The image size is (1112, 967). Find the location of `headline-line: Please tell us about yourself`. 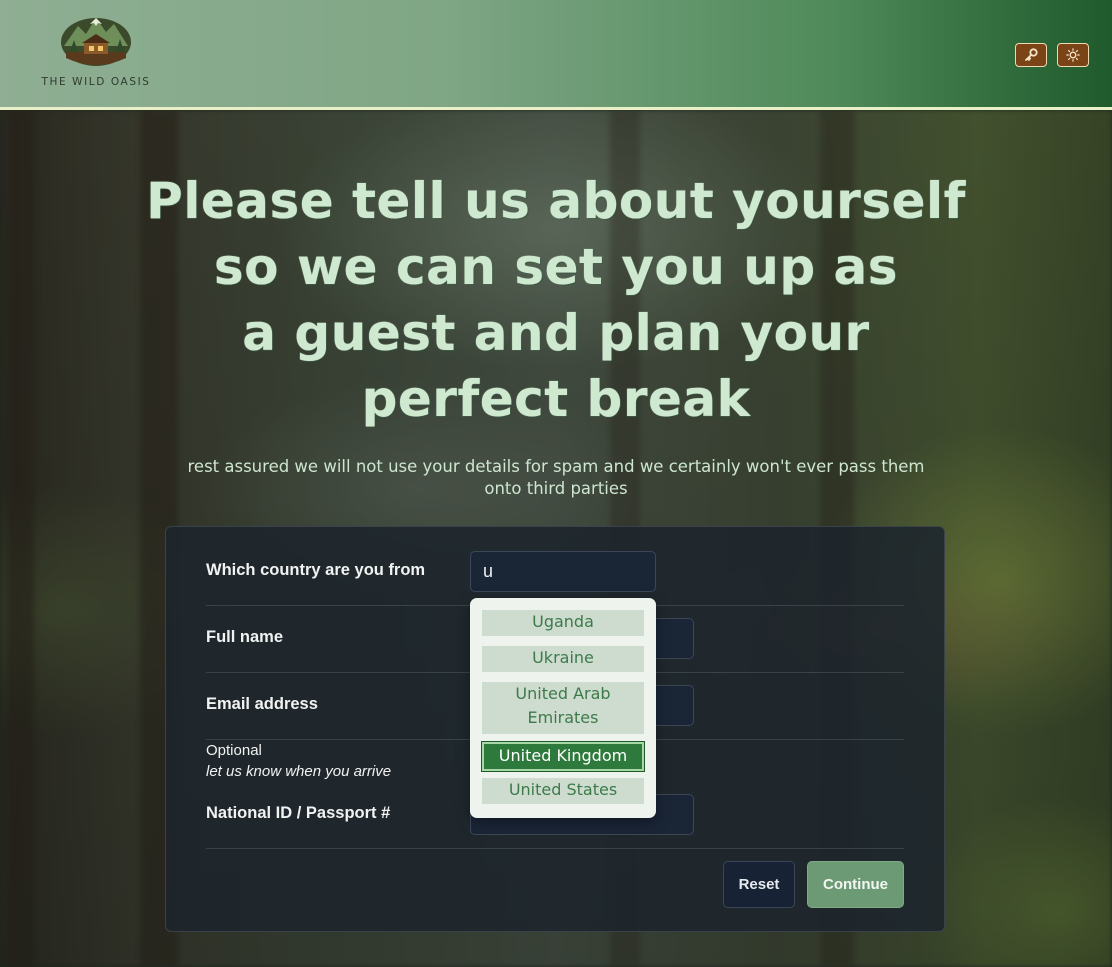

headline-line: Please tell us about yourself is located at coordinates (556, 201).